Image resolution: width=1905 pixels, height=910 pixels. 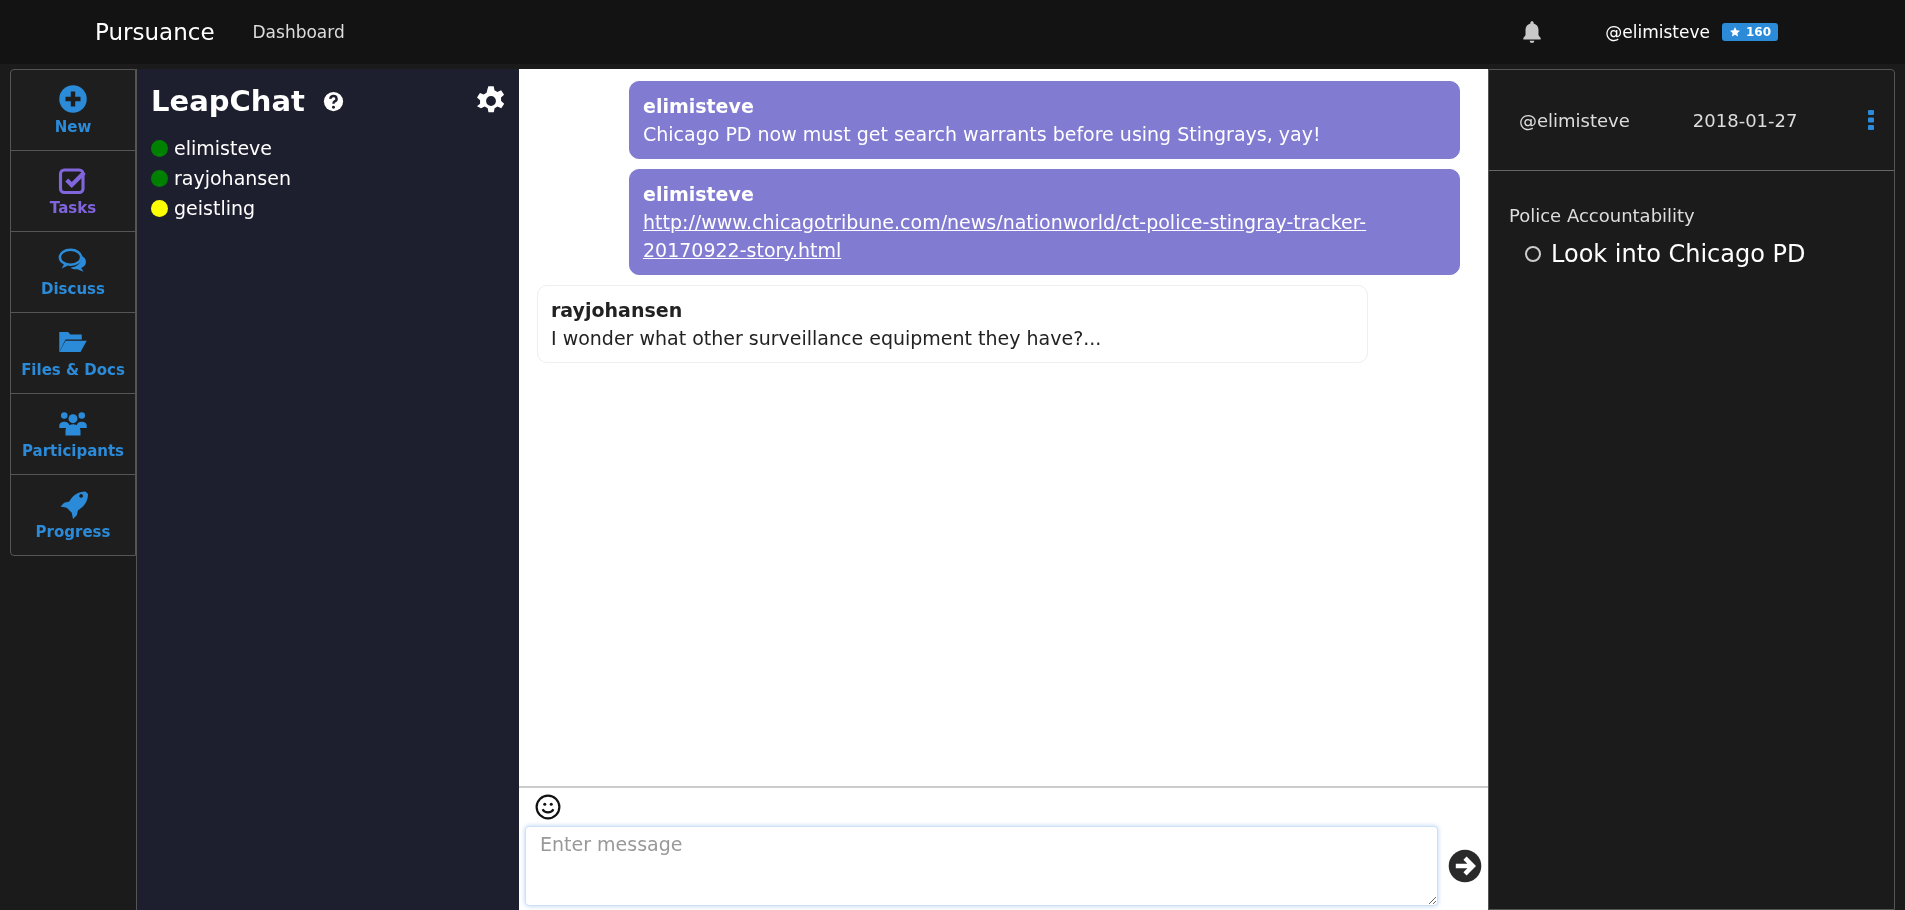 What do you see at coordinates (73, 272) in the screenshot?
I see `sidebar-item: Discuss` at bounding box center [73, 272].